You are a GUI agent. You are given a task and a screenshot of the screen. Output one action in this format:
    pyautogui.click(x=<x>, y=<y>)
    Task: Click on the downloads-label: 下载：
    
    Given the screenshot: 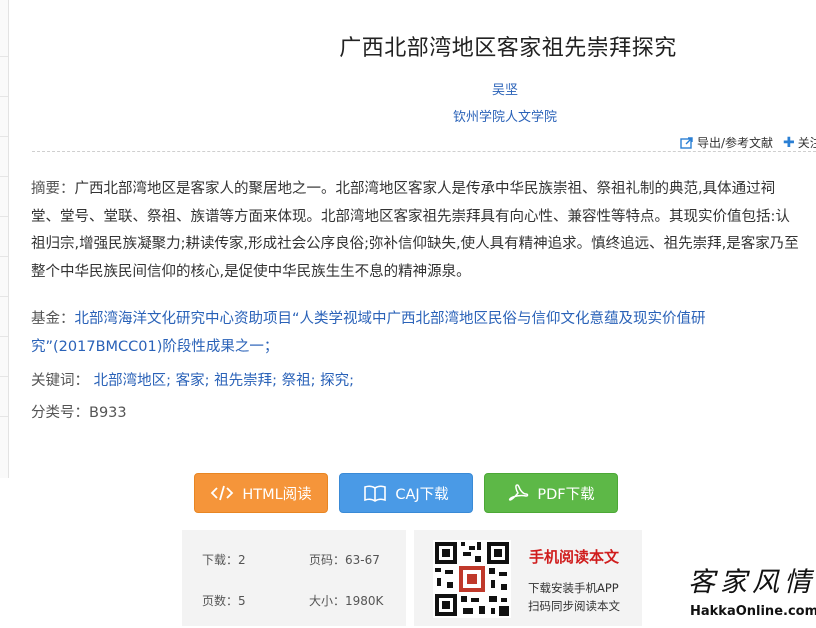 What is the action you would take?
    pyautogui.click(x=220, y=560)
    